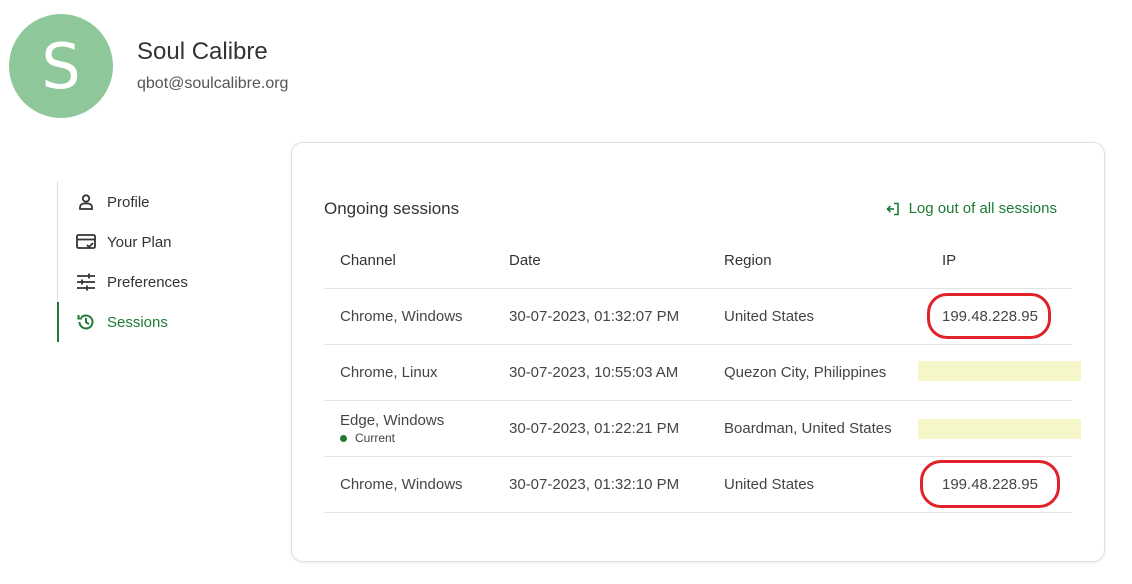 The width and height of the screenshot is (1132, 584). I want to click on sidebar-item-preferences: Preferences, so click(158, 282).